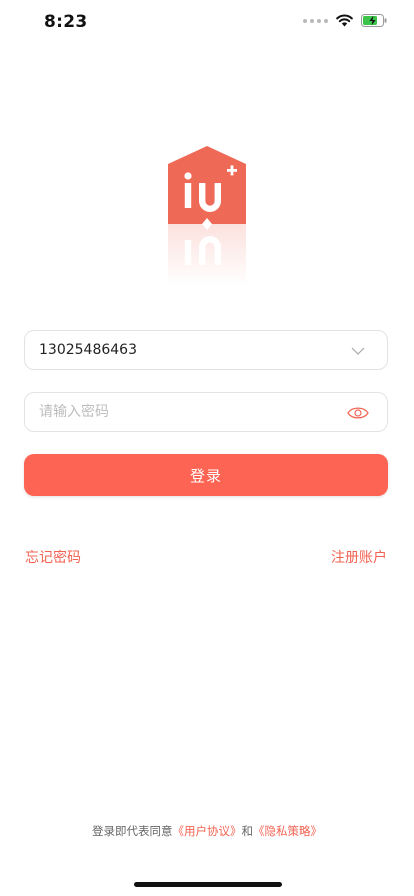  What do you see at coordinates (247, 831) in the screenshot?
I see `agreement-connector: 和` at bounding box center [247, 831].